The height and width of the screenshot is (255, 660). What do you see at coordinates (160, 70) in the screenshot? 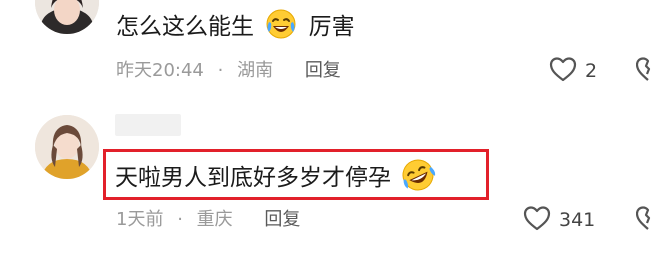
I see `comment-time: 昨天20:44` at bounding box center [160, 70].